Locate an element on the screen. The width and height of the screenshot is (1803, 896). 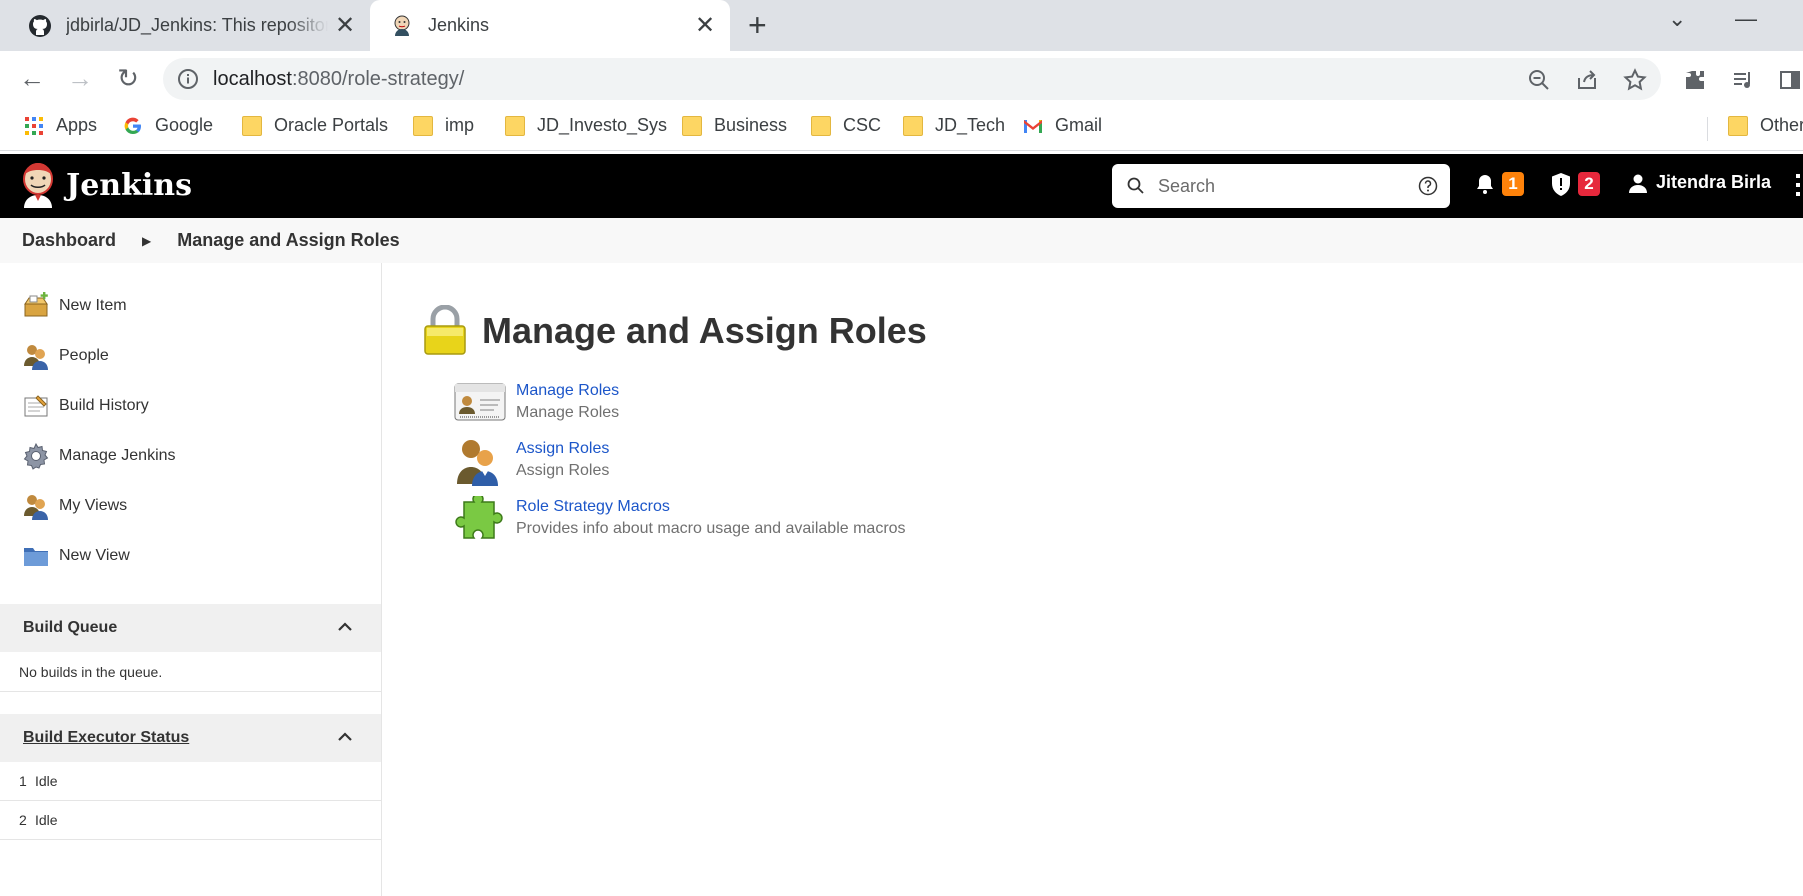
task-label: People is located at coordinates (84, 355).